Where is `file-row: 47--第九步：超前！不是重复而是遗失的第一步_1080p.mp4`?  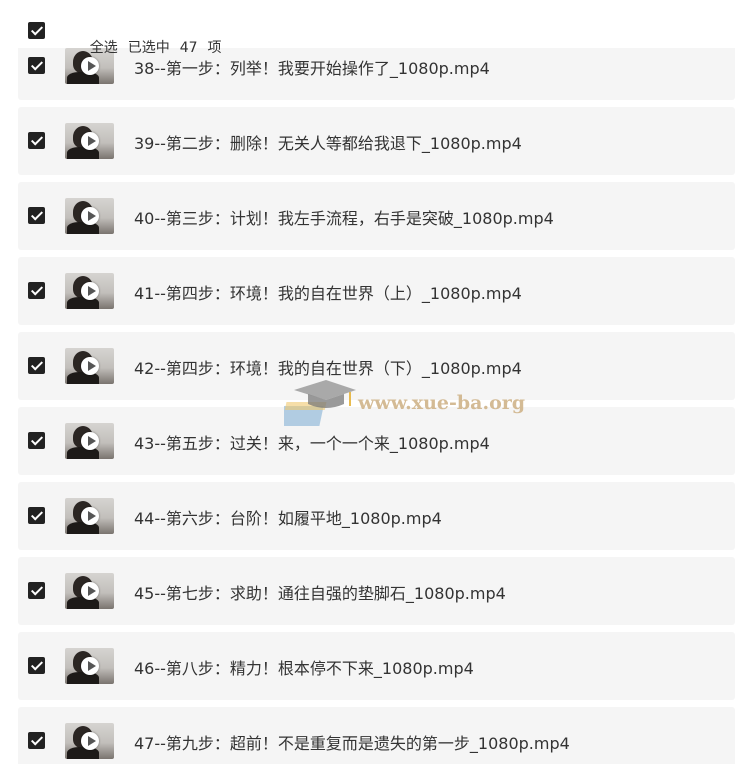 file-row: 47--第九步：超前！不是重复而是遗失的第一步_1080p.mp4 is located at coordinates (376, 735).